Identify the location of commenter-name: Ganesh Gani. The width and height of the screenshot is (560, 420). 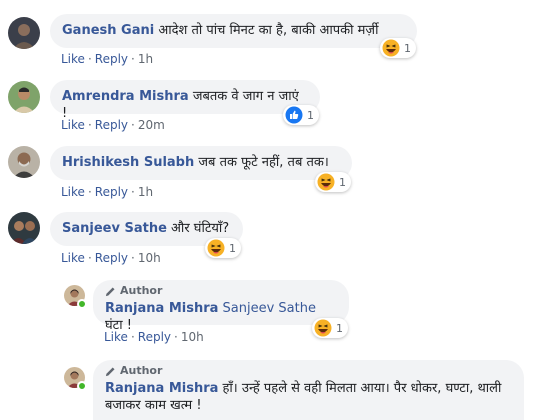
(108, 30).